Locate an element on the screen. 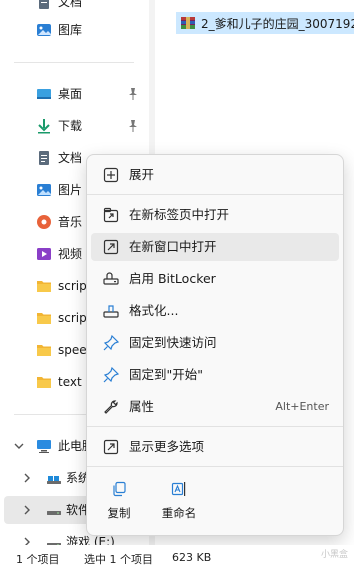 This screenshot has width=354, height=570. menu-item-enable-bitlocker: 启用 BitLocker is located at coordinates (215, 279).